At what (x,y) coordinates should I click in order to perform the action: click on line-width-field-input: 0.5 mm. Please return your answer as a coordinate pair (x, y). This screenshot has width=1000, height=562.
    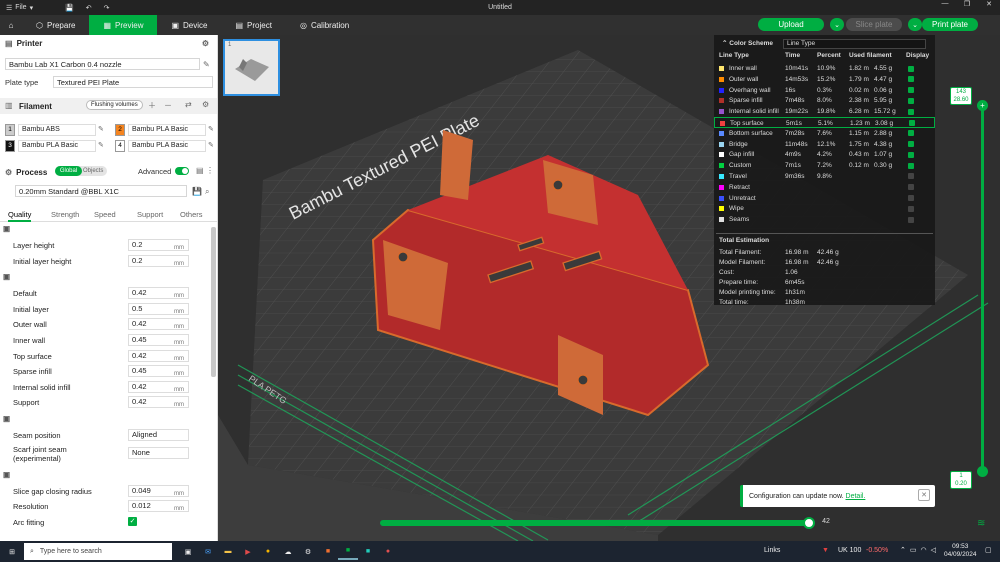
    Looking at the image, I should click on (158, 308).